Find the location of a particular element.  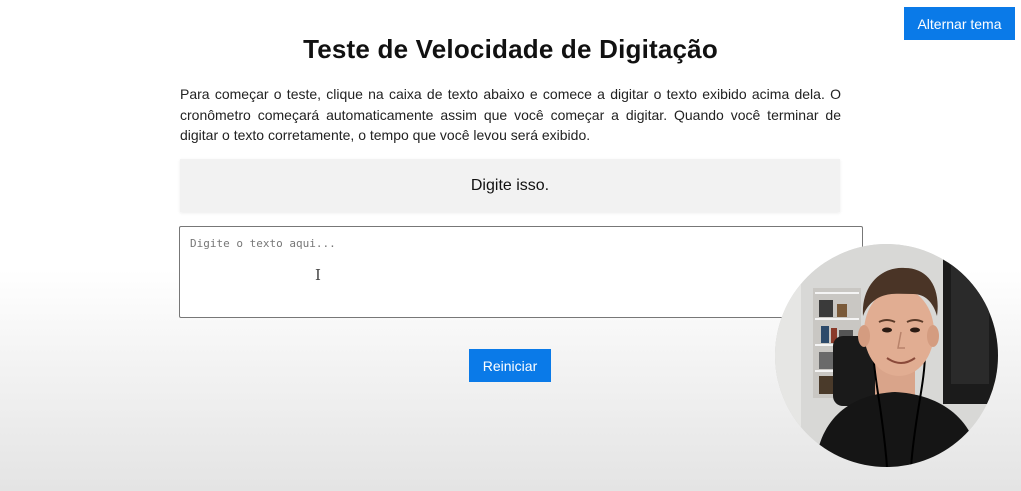

typing-input is located at coordinates (521, 272).